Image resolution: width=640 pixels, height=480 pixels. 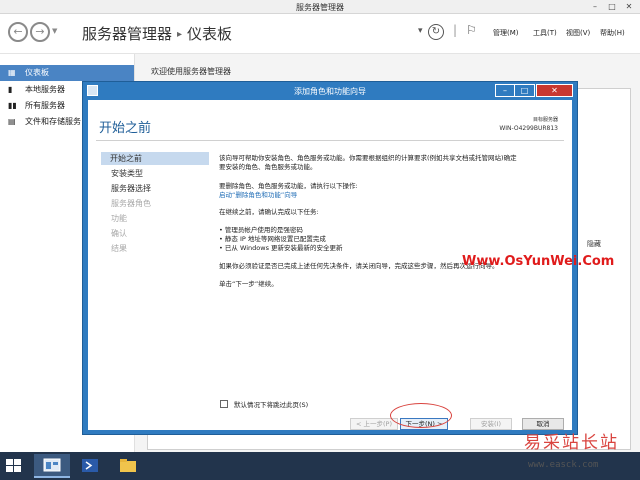 What do you see at coordinates (127, 34) in the screenshot?
I see `breadcrumb-root: 服务器管理器` at bounding box center [127, 34].